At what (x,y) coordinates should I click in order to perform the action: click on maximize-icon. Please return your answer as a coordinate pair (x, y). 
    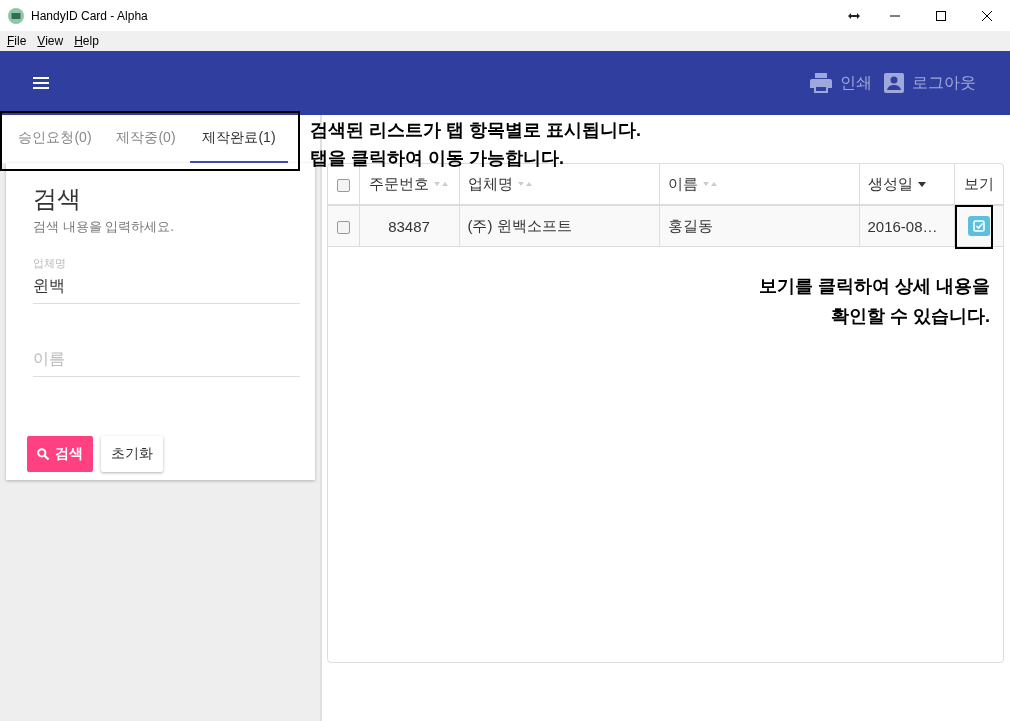
    Looking at the image, I should click on (941, 15).